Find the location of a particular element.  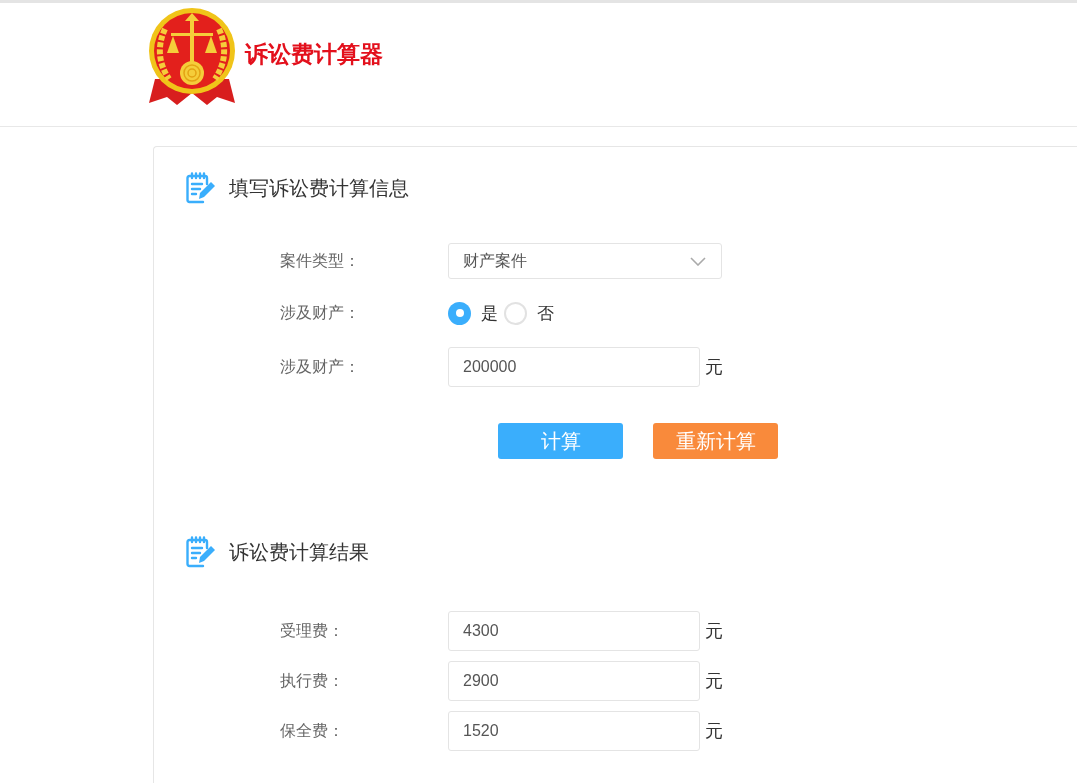

field-label: 保全费： is located at coordinates (312, 730).